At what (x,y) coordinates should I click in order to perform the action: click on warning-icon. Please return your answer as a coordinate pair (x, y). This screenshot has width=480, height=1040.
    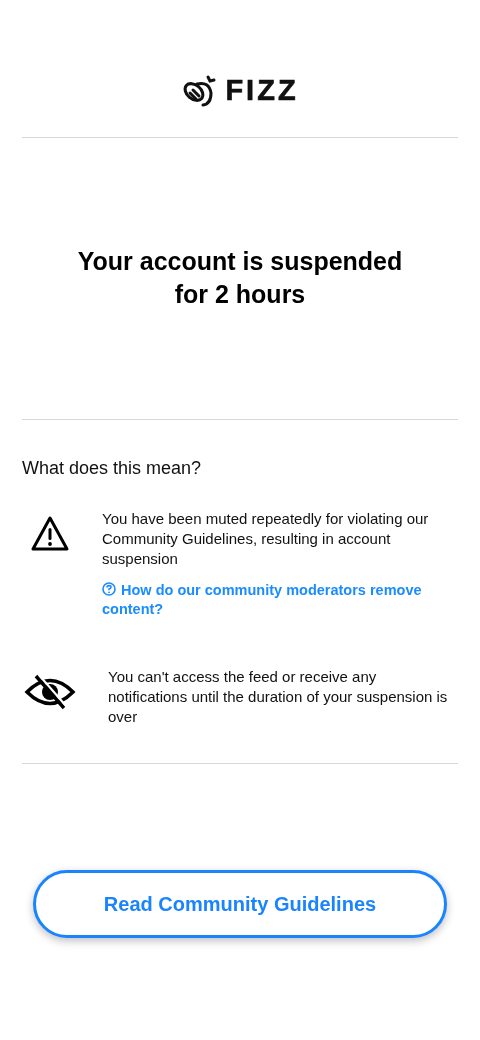
    Looking at the image, I should click on (50, 534).